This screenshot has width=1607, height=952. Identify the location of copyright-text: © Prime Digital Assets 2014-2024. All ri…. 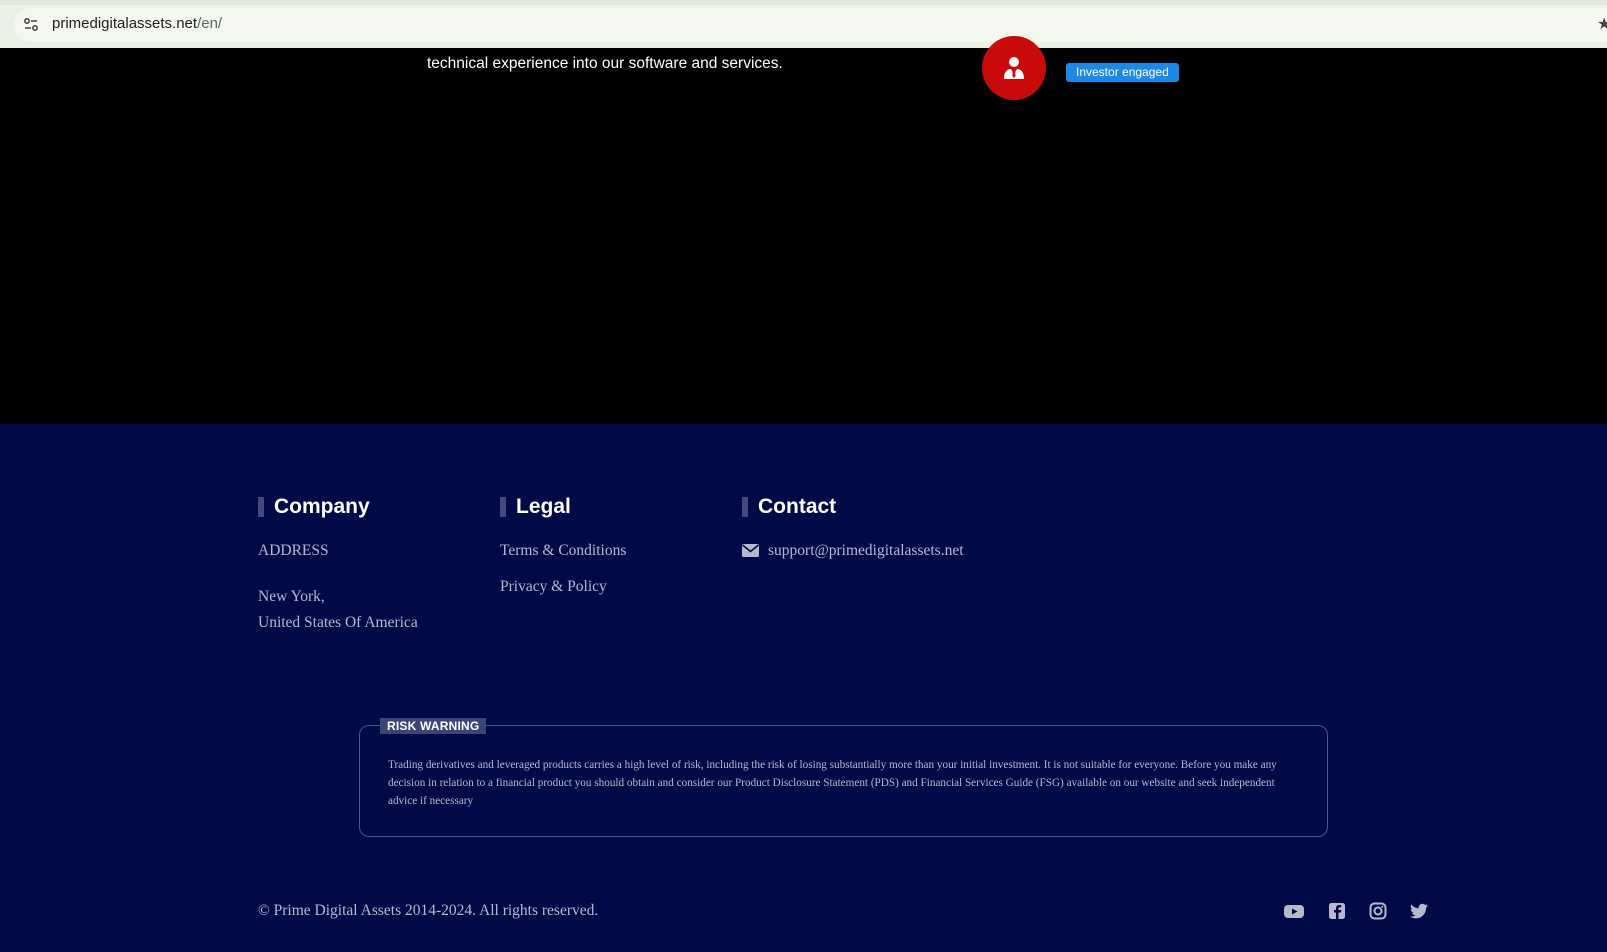
(428, 910).